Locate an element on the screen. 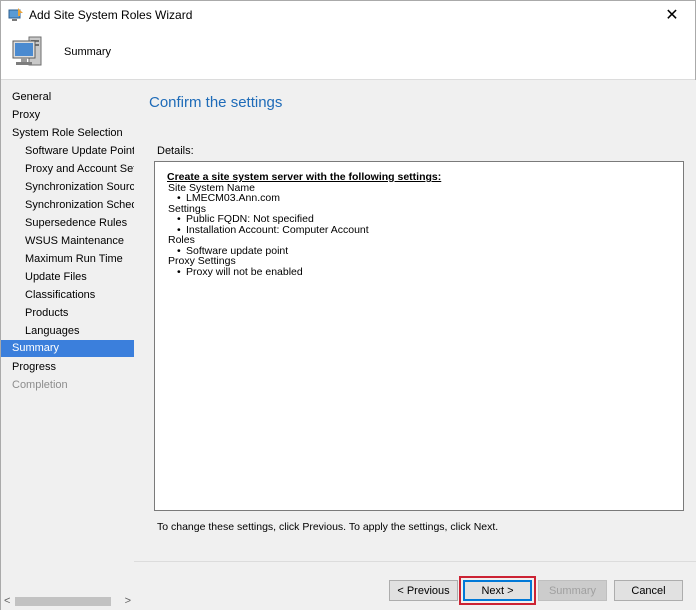  nav-item-system-role-selection: System Role Selection is located at coordinates (67, 133).